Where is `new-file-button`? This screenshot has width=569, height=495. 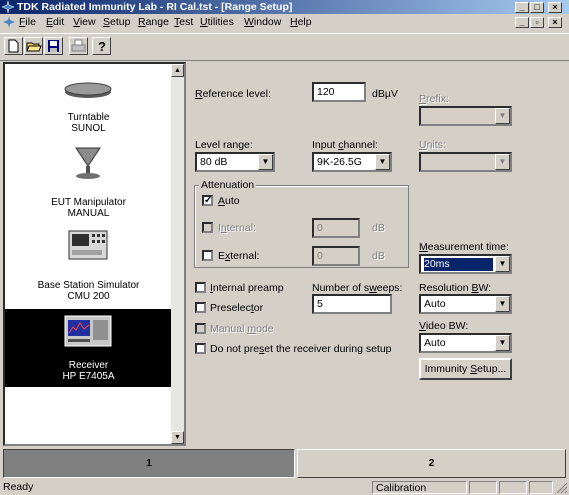
new-file-button is located at coordinates (13, 46).